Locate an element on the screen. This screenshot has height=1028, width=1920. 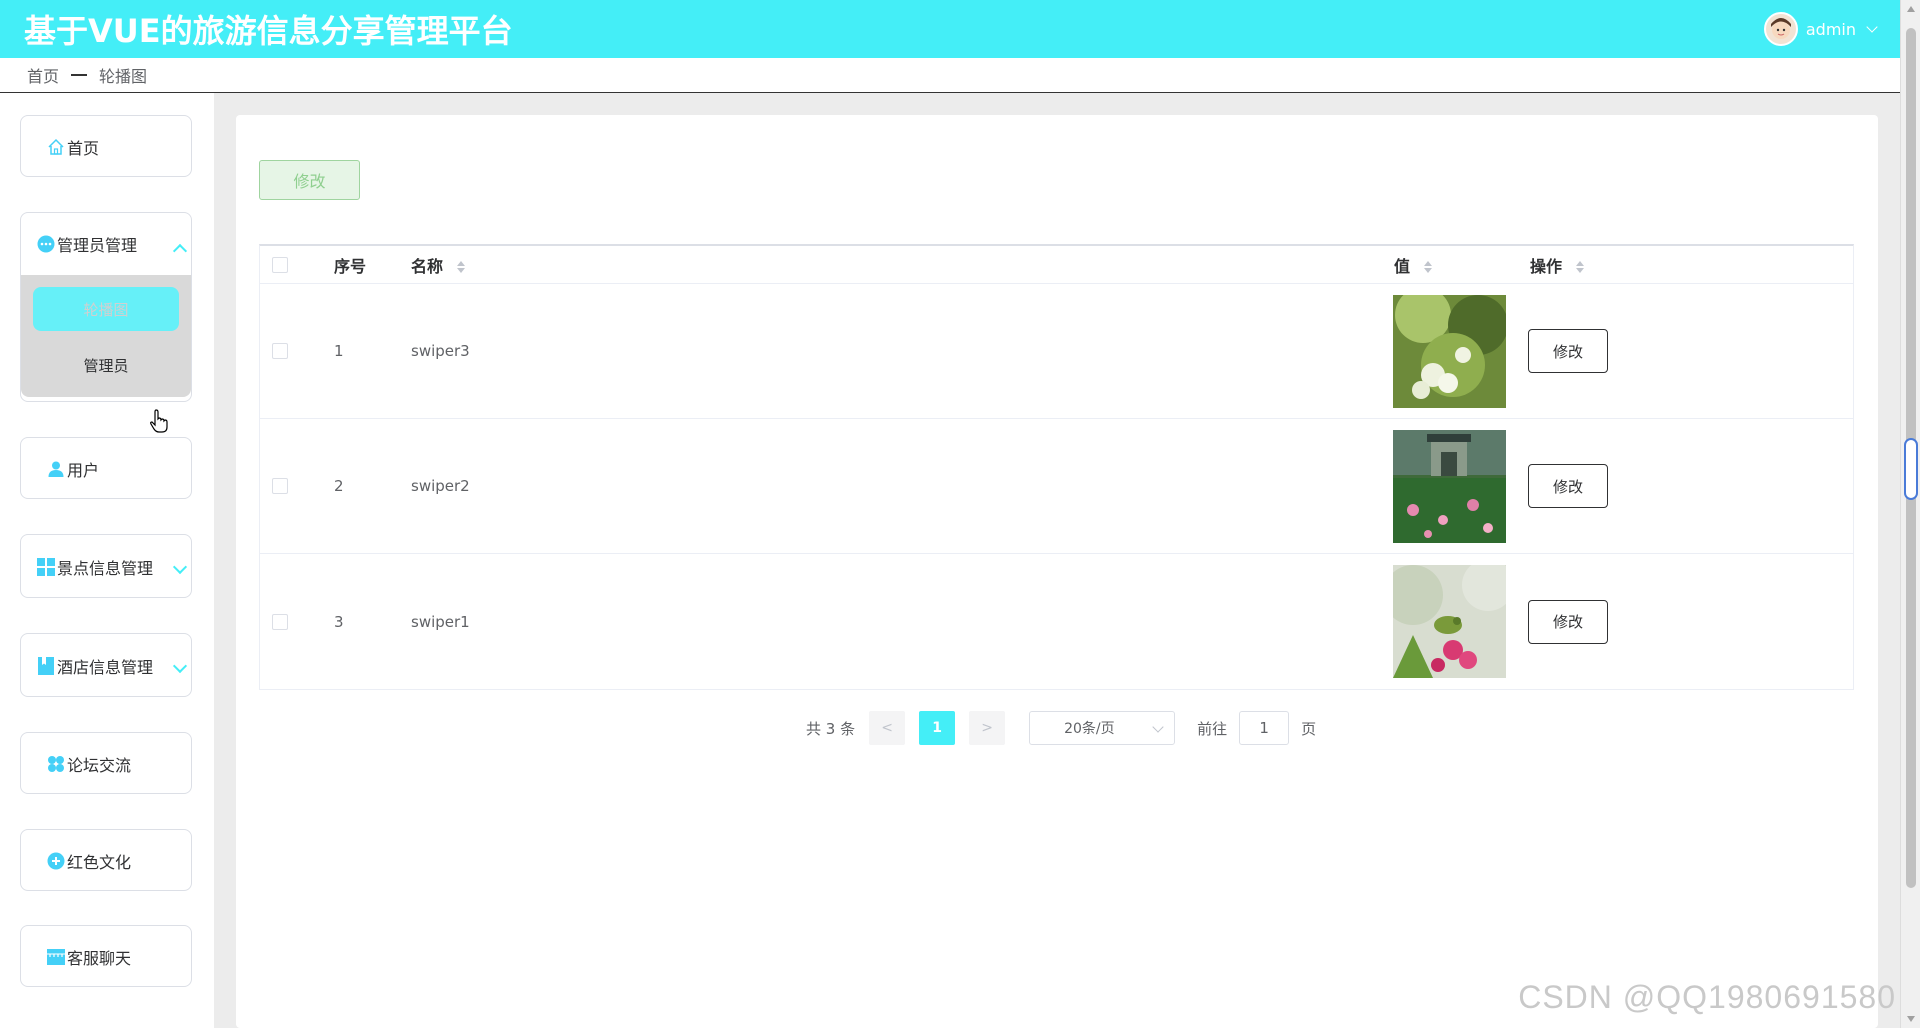
sidebar-item-scenic-management: 景点信息管理 is located at coordinates (106, 566).